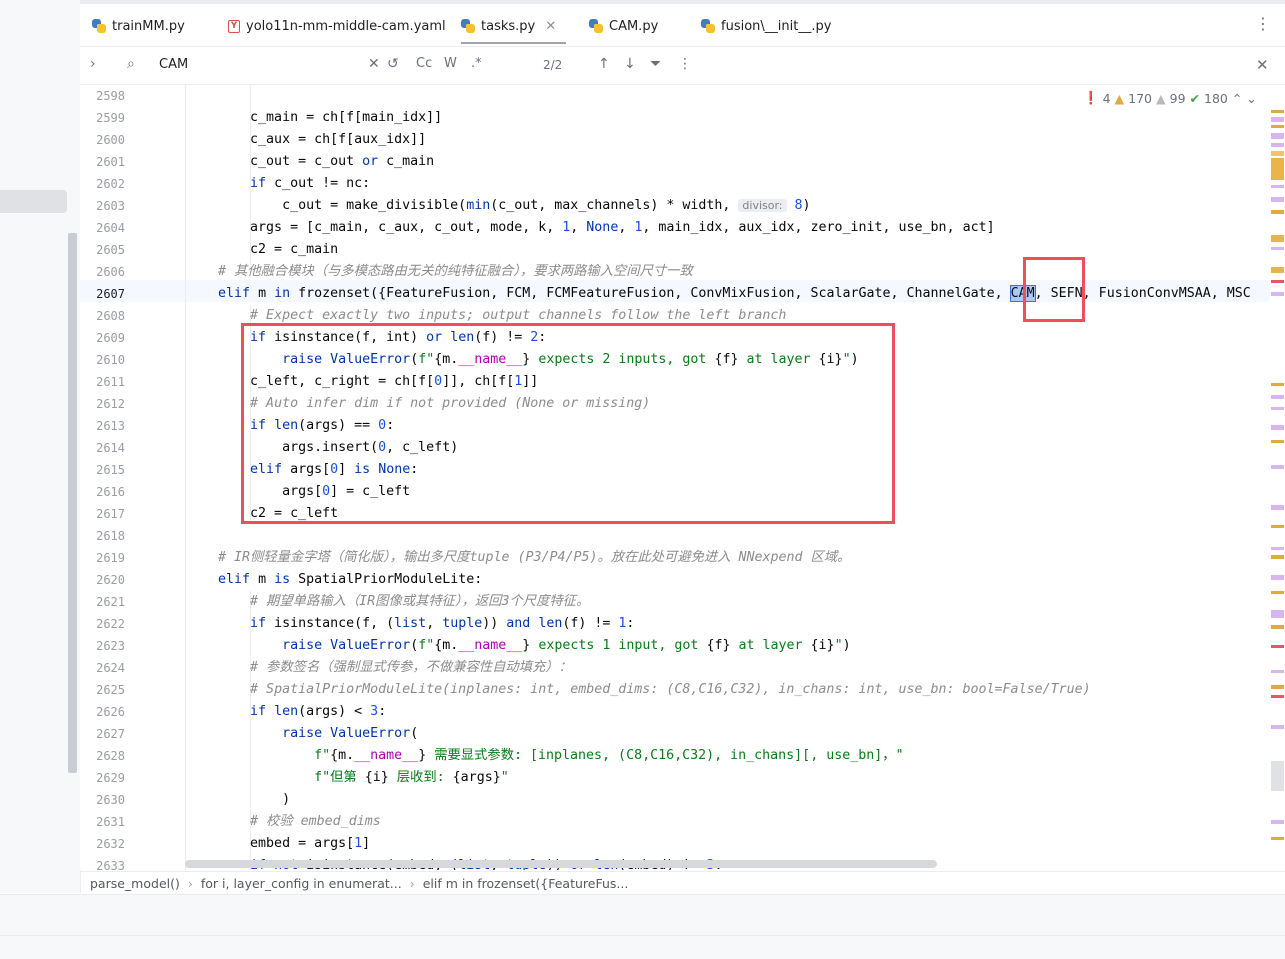  What do you see at coordinates (33, 201) in the screenshot?
I see `selected-project-item` at bounding box center [33, 201].